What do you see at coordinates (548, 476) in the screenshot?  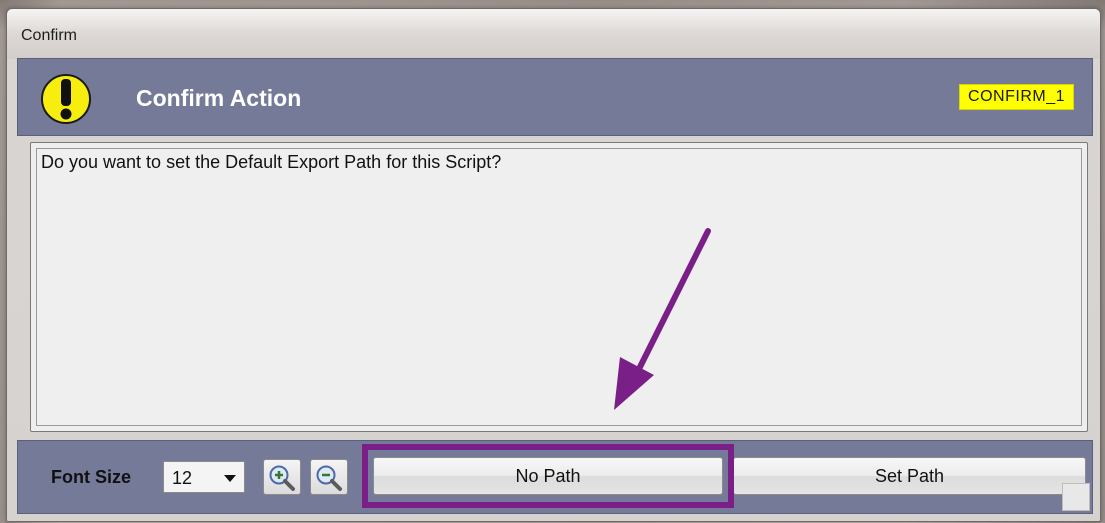 I see `annotation-highlight-box` at bounding box center [548, 476].